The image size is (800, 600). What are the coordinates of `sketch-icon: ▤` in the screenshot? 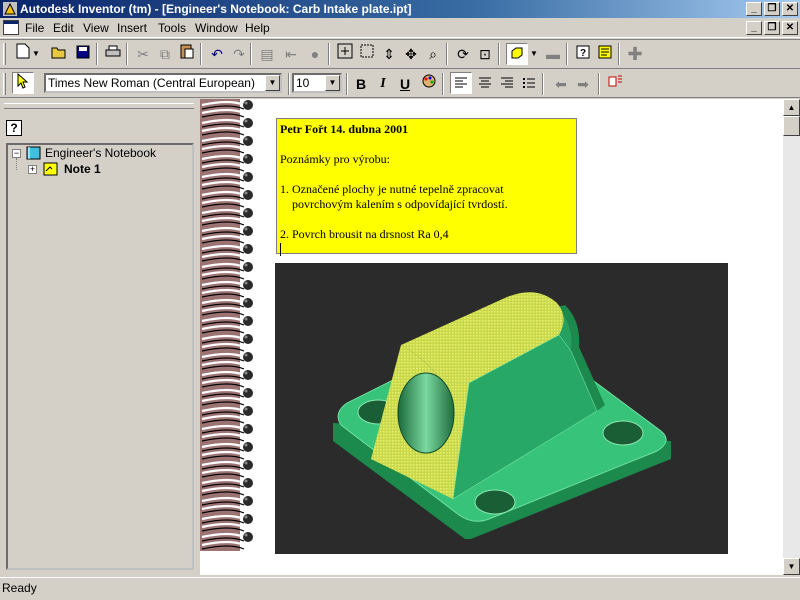 It's located at (267, 54).